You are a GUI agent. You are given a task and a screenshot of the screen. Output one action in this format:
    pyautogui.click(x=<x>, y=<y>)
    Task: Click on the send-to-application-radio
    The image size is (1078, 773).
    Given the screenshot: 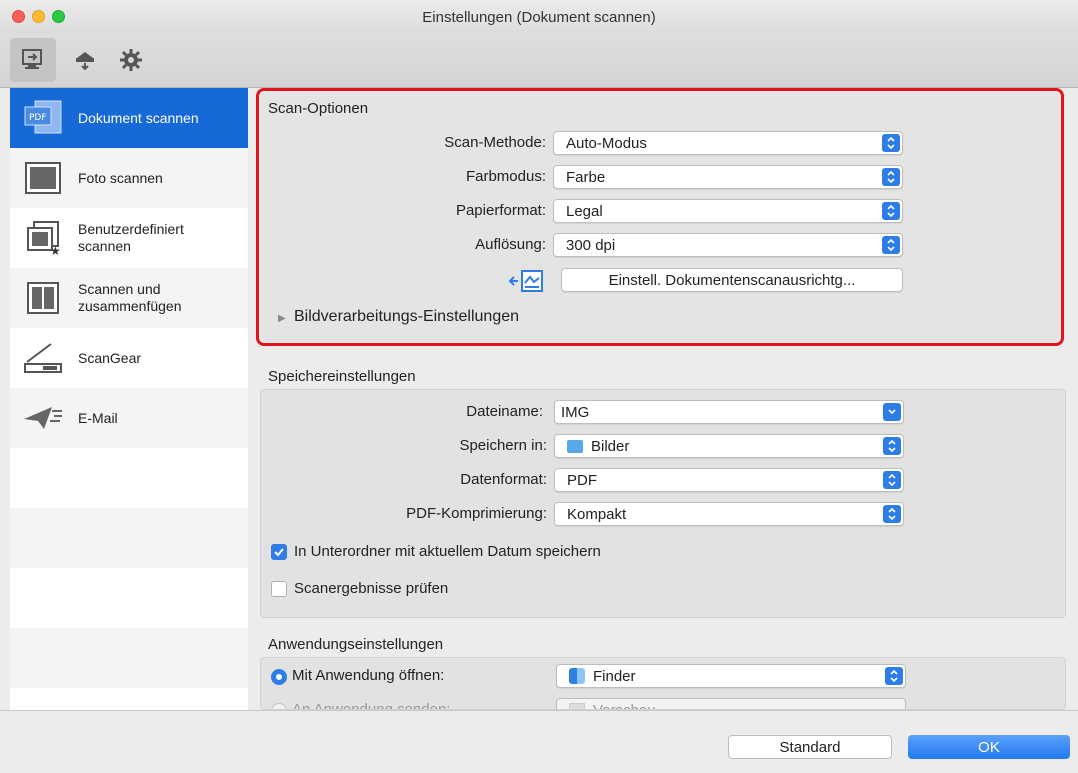 What is the action you would take?
    pyautogui.click(x=279, y=706)
    